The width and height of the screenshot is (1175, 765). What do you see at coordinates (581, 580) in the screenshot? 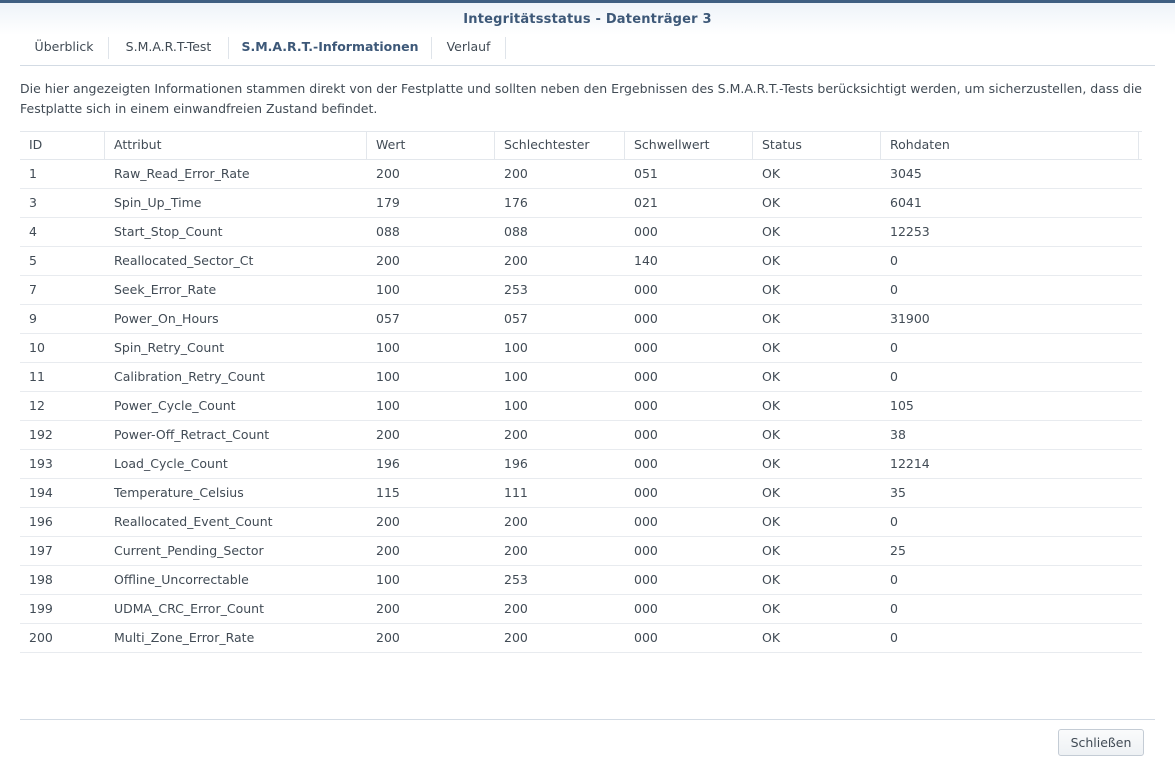
I see `table-row: 198 Offline_Uncorrectable 100 253 000 OK 0` at bounding box center [581, 580].